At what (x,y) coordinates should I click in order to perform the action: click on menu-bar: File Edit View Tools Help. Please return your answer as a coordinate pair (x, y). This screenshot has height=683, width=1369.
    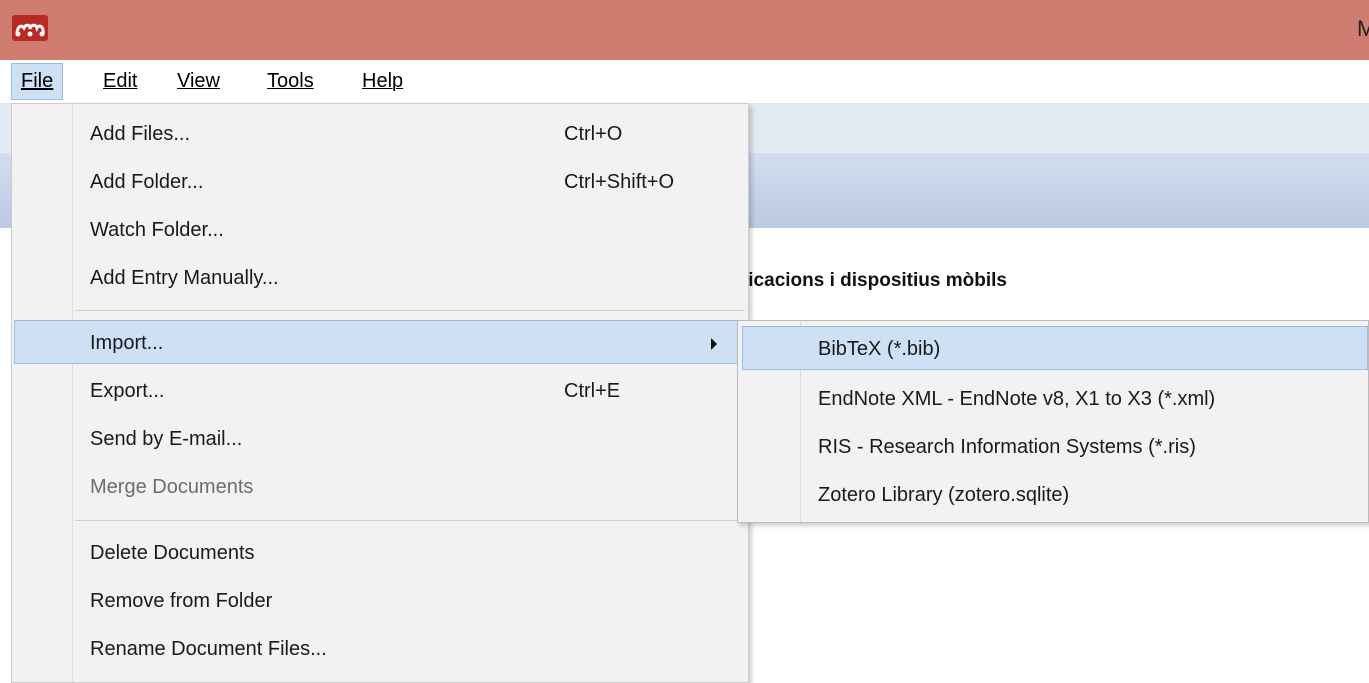
    Looking at the image, I should click on (684, 81).